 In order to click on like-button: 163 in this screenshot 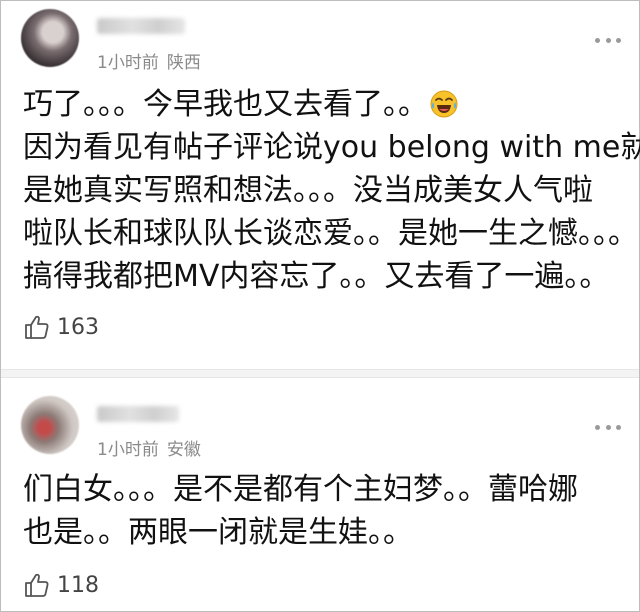, I will do `click(61, 327)`.